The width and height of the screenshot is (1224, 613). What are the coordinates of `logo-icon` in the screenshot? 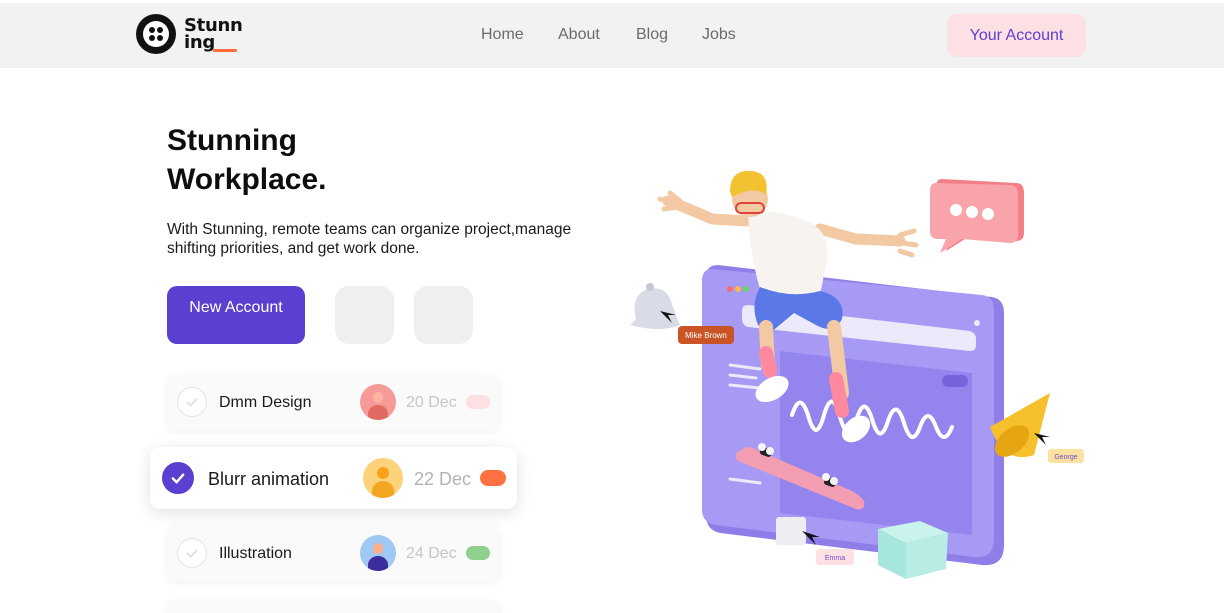 It's located at (156, 34).